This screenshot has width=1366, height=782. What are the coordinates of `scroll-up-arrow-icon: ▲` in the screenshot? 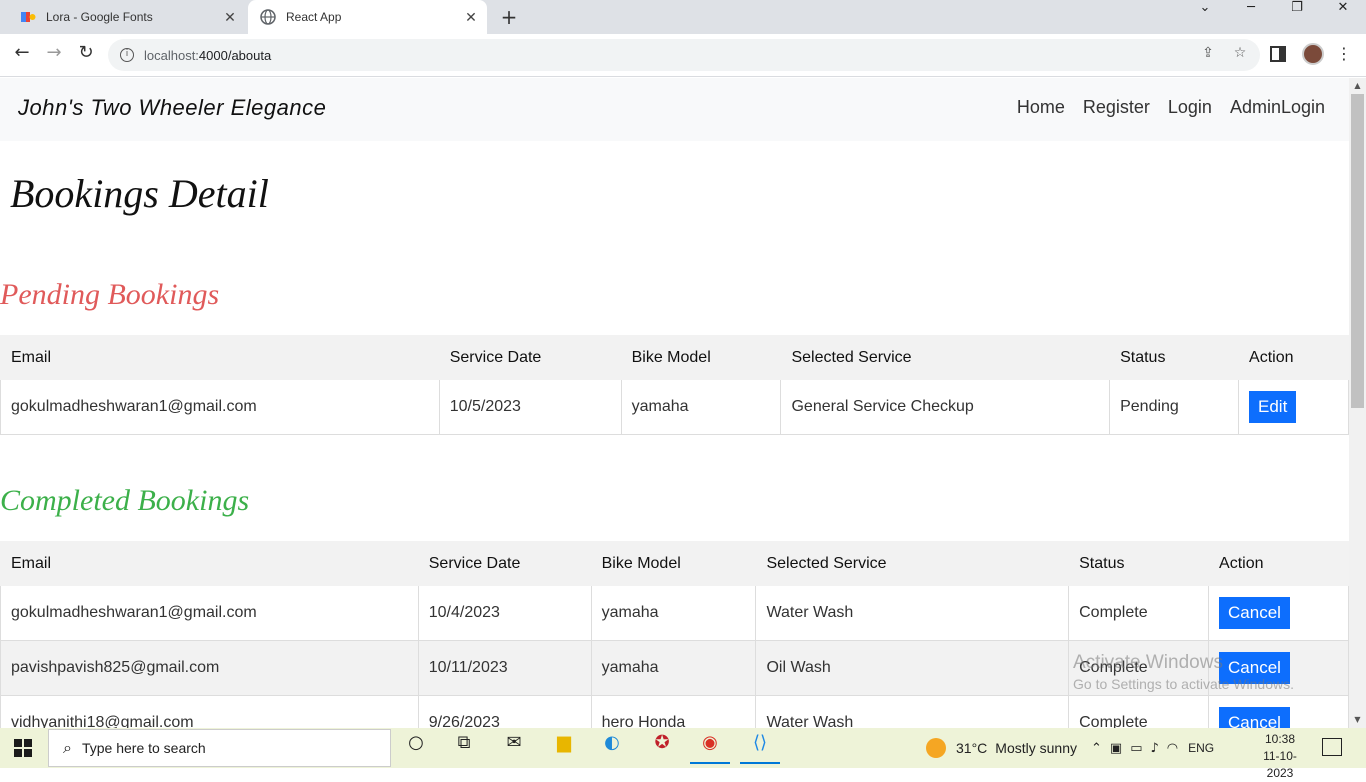 It's located at (1357, 86).